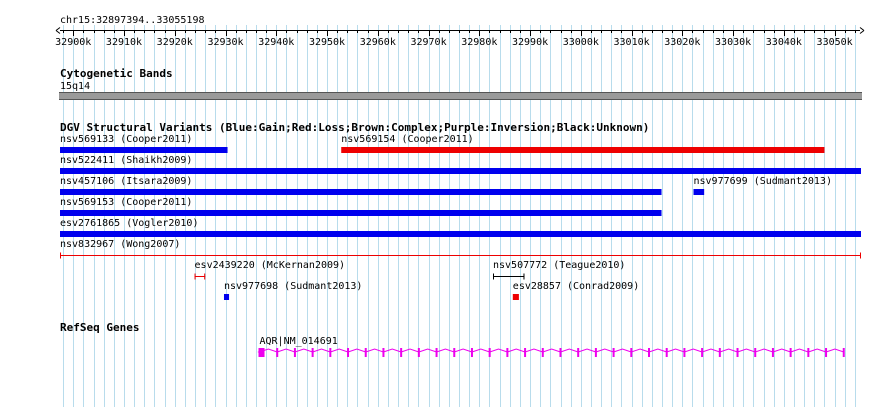  What do you see at coordinates (276, 42) in the screenshot?
I see `ruler-tick-label: 32940k` at bounding box center [276, 42].